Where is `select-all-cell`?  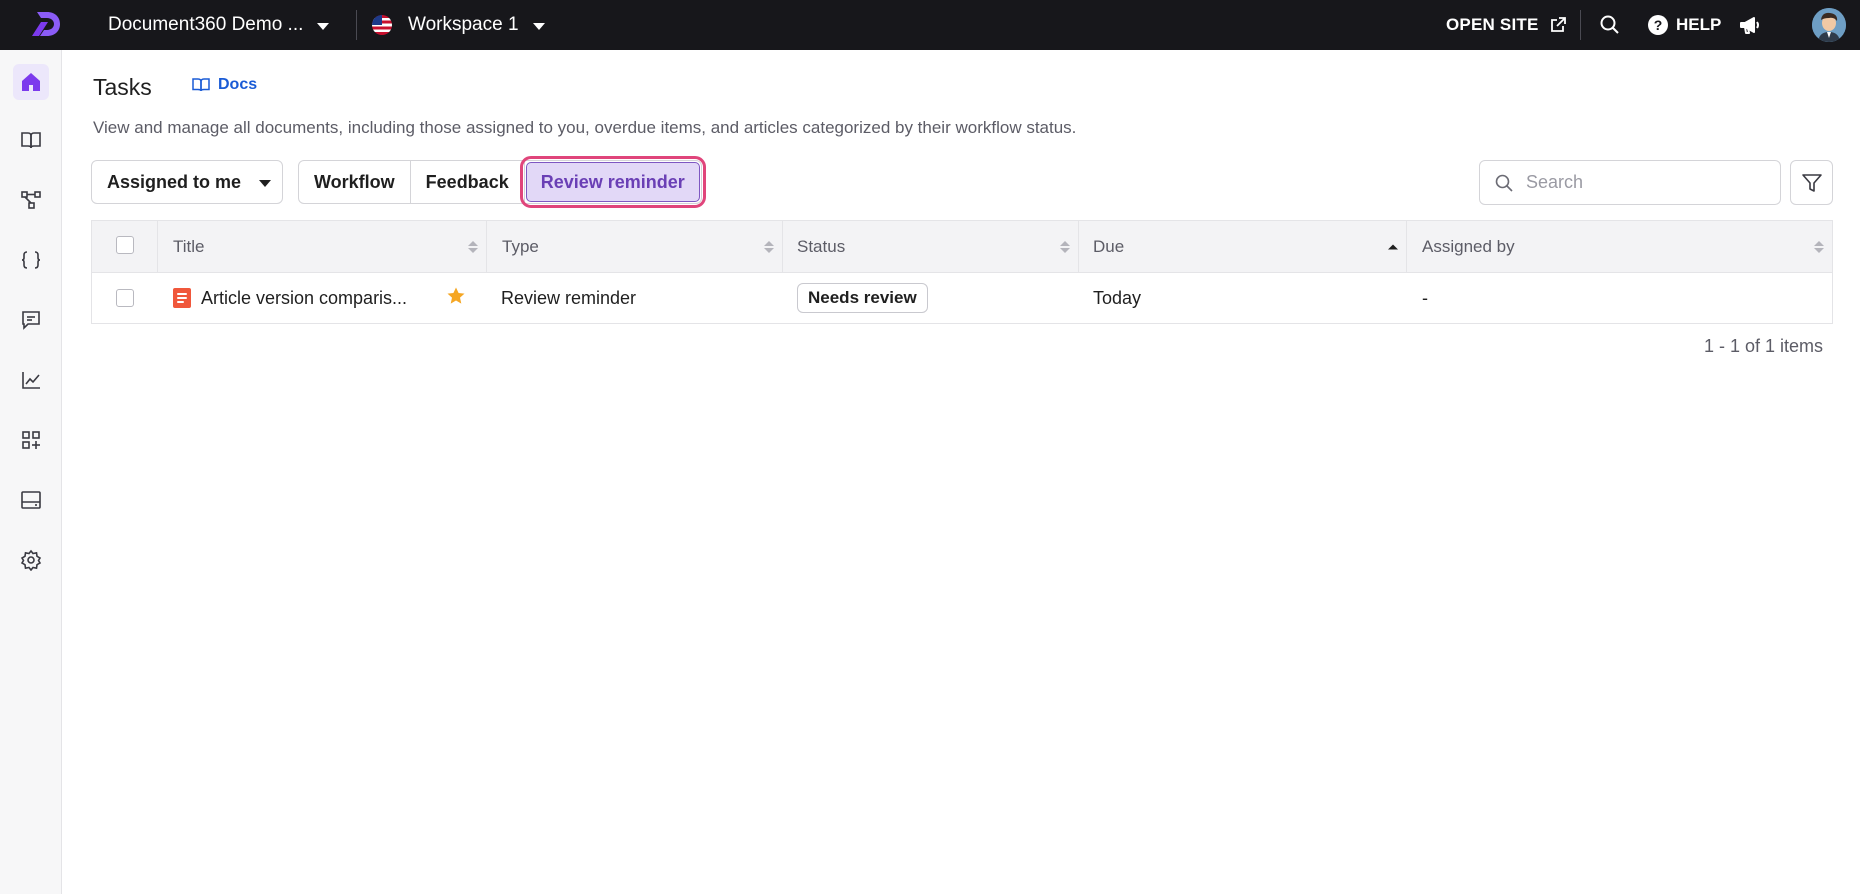 select-all-cell is located at coordinates (125, 246).